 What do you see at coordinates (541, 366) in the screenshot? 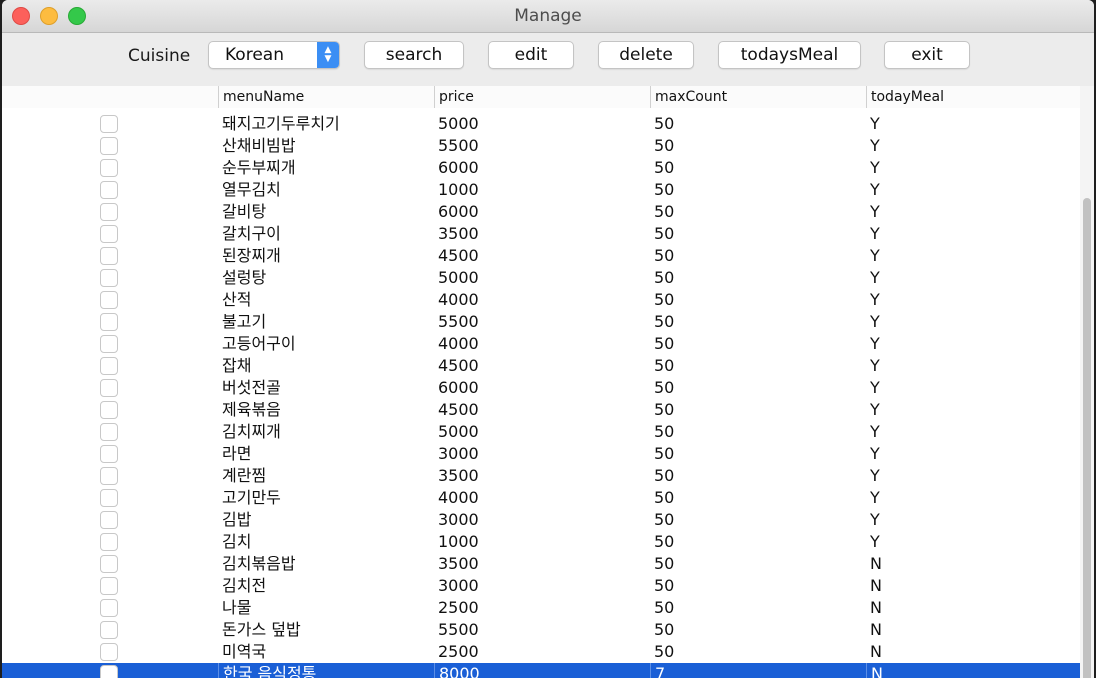
I see `table-row: 잡채 4500 50 Y` at bounding box center [541, 366].